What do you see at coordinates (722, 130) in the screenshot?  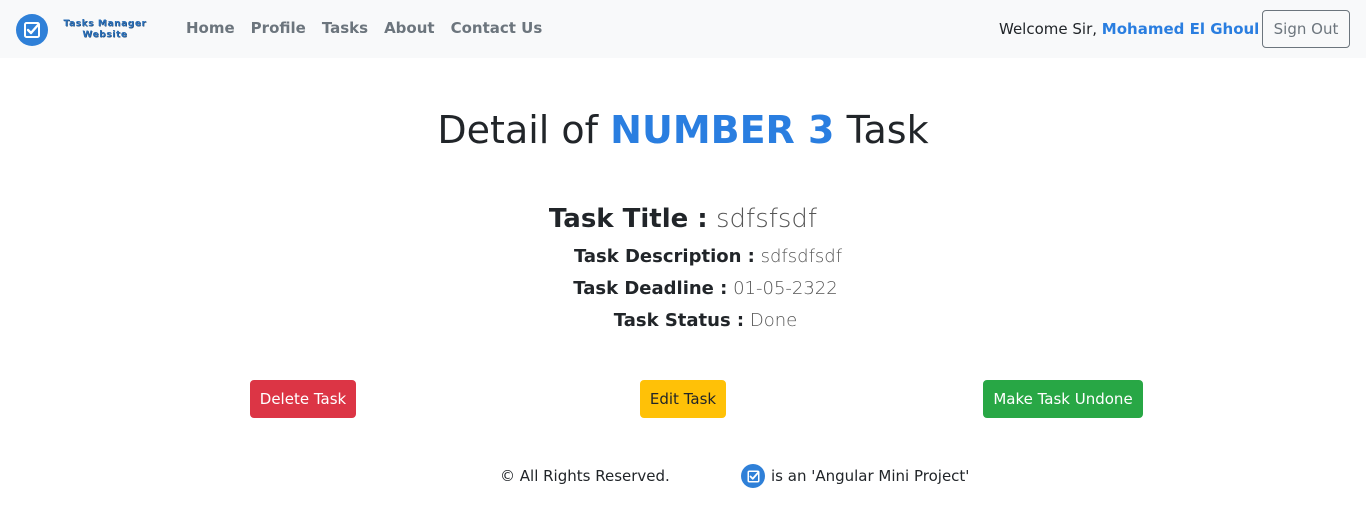 I see `task-number: NUMBER 3` at bounding box center [722, 130].